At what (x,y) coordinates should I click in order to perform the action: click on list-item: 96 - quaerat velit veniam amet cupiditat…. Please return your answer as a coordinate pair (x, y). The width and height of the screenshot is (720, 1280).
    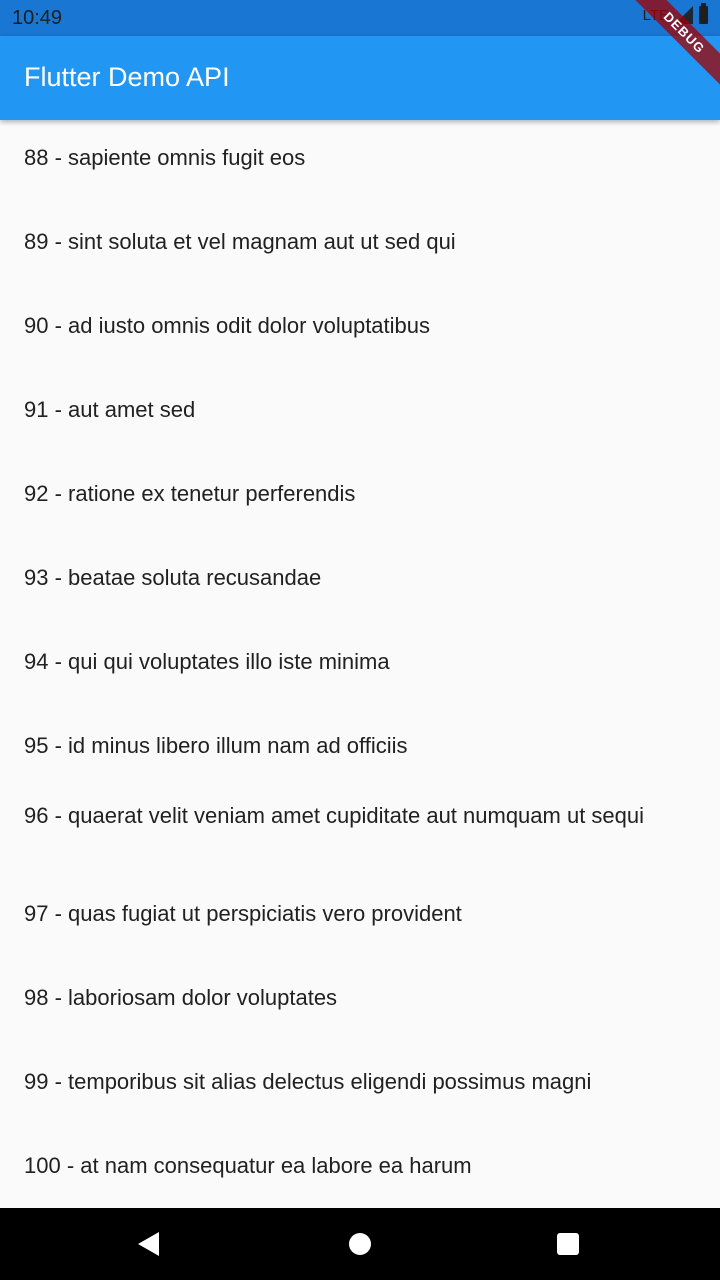
    Looking at the image, I should click on (349, 815).